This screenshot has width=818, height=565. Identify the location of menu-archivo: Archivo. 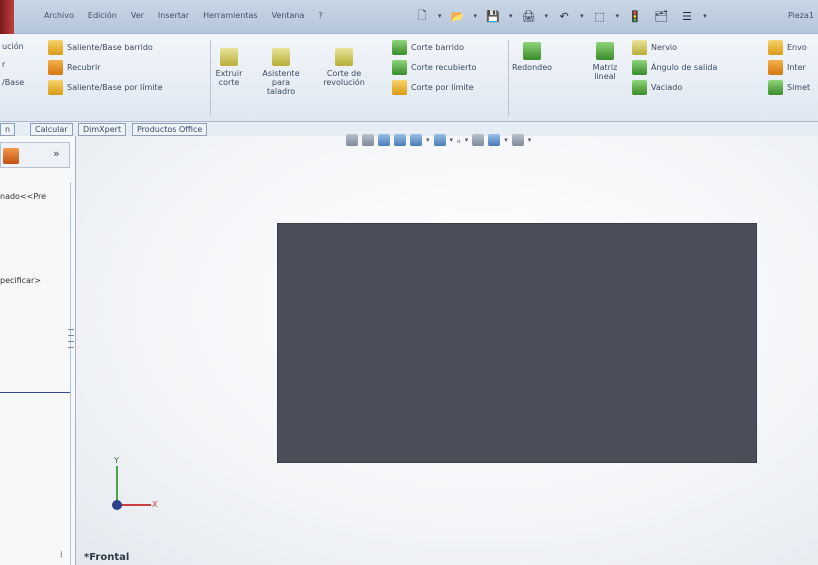
(59, 15).